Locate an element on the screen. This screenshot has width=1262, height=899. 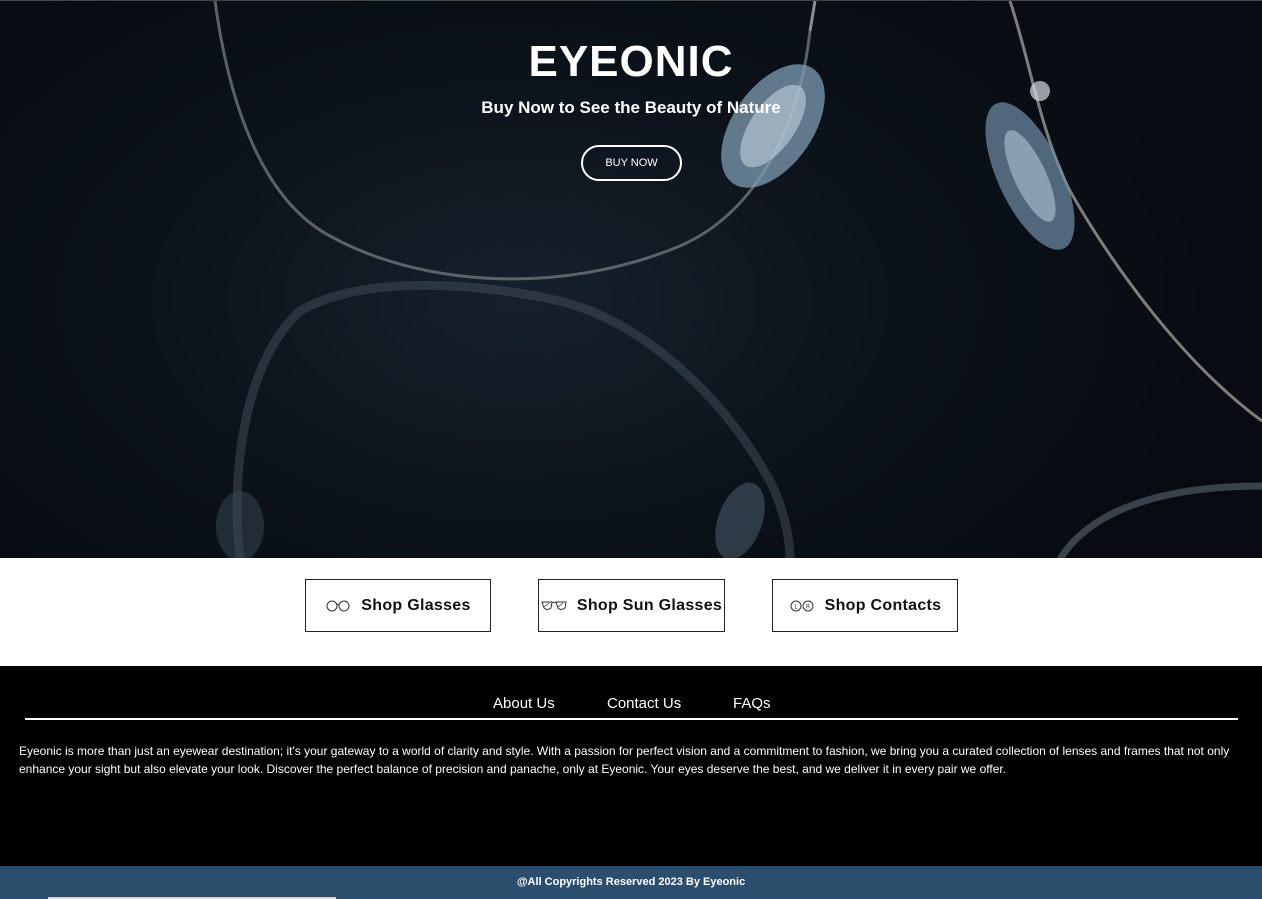
shop-contacts-button: L R Shop Contacts is located at coordinates (865, 605).